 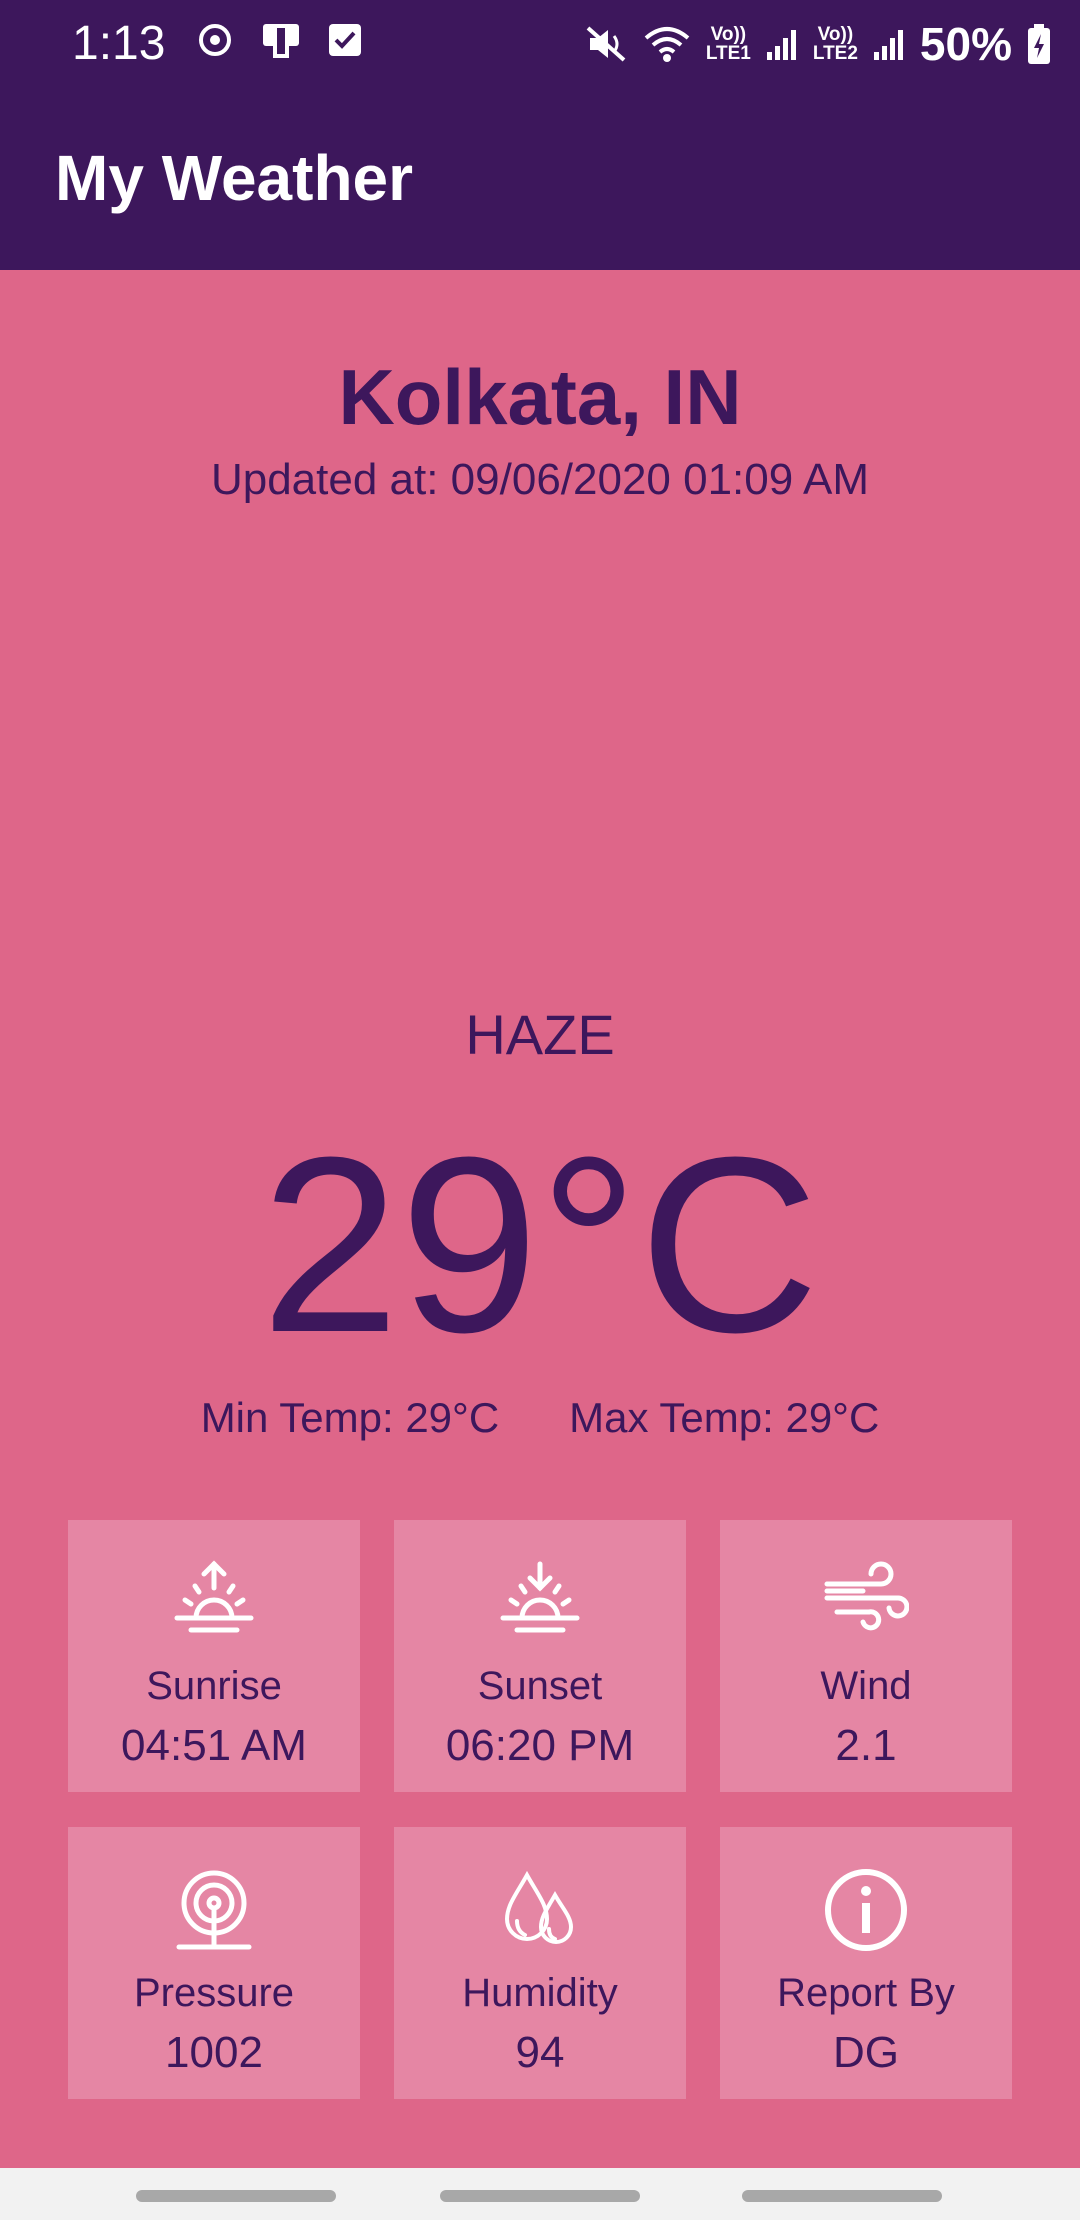 What do you see at coordinates (540, 479) in the screenshot?
I see `updated-time: Updated at: 09/06/2020 01:09 AM` at bounding box center [540, 479].